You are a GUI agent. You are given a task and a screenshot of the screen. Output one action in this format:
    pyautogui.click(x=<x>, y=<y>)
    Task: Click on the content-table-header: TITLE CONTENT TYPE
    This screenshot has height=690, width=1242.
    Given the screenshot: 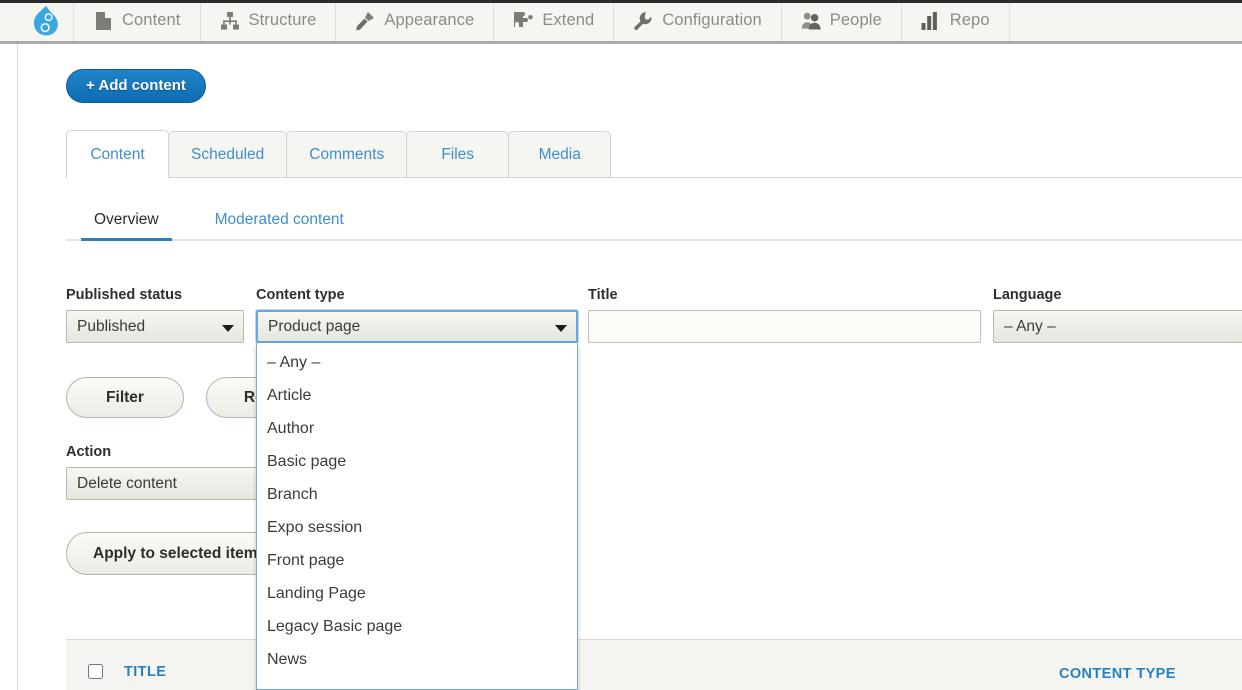 What is the action you would take?
    pyautogui.click(x=654, y=664)
    